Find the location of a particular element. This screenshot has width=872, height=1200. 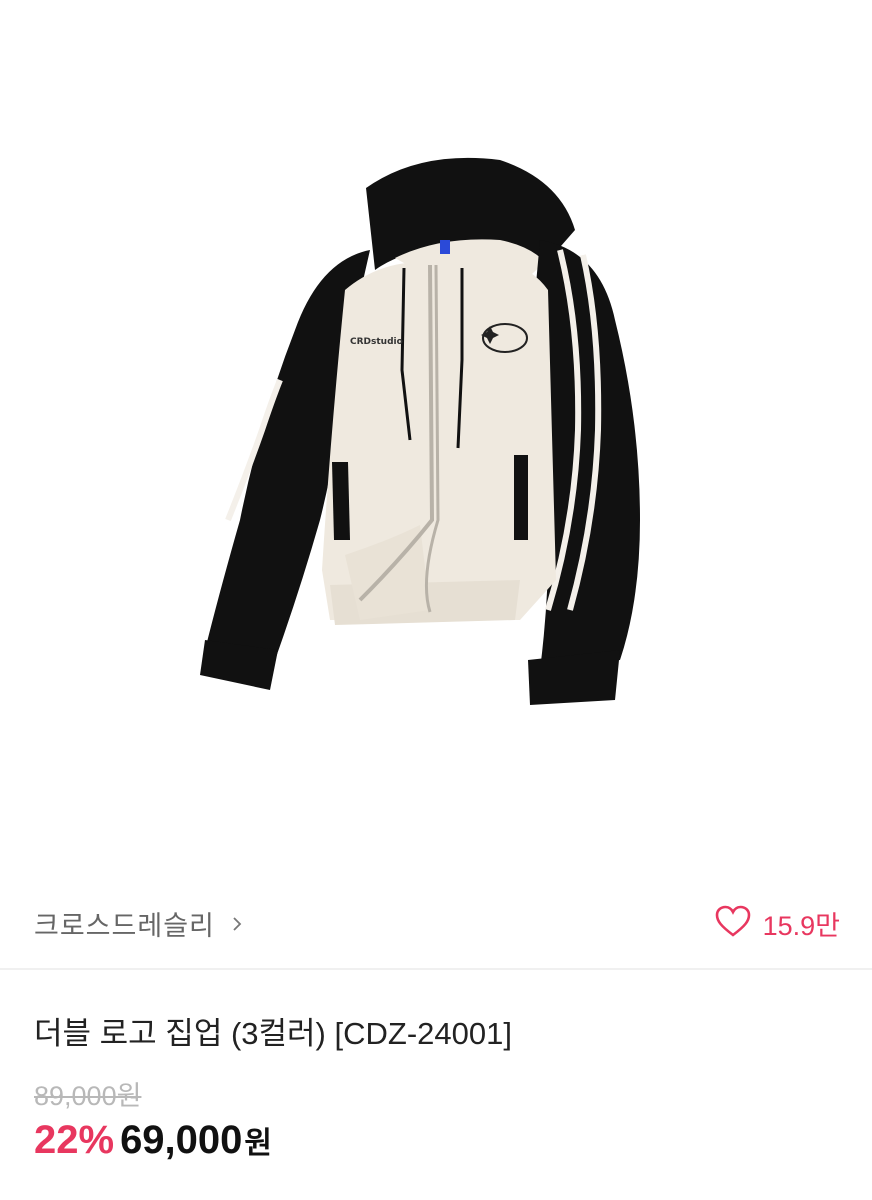

chevron-right-icon is located at coordinates (237, 924).